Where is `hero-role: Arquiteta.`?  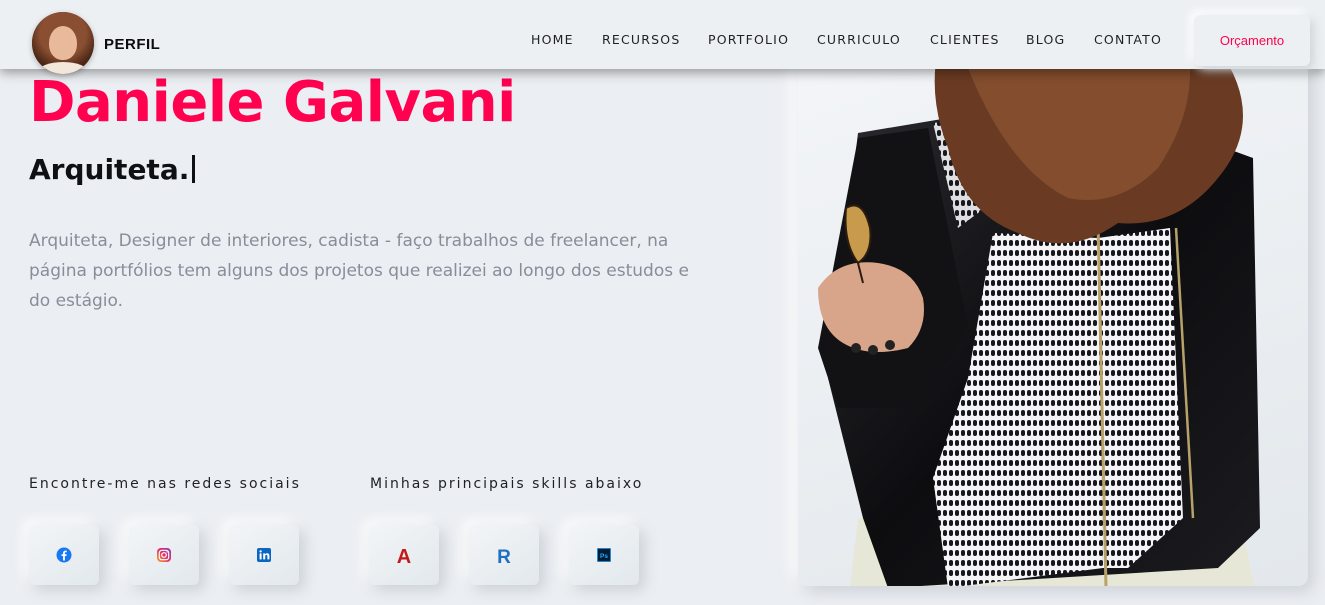
hero-role: Arquiteta. is located at coordinates (112, 169).